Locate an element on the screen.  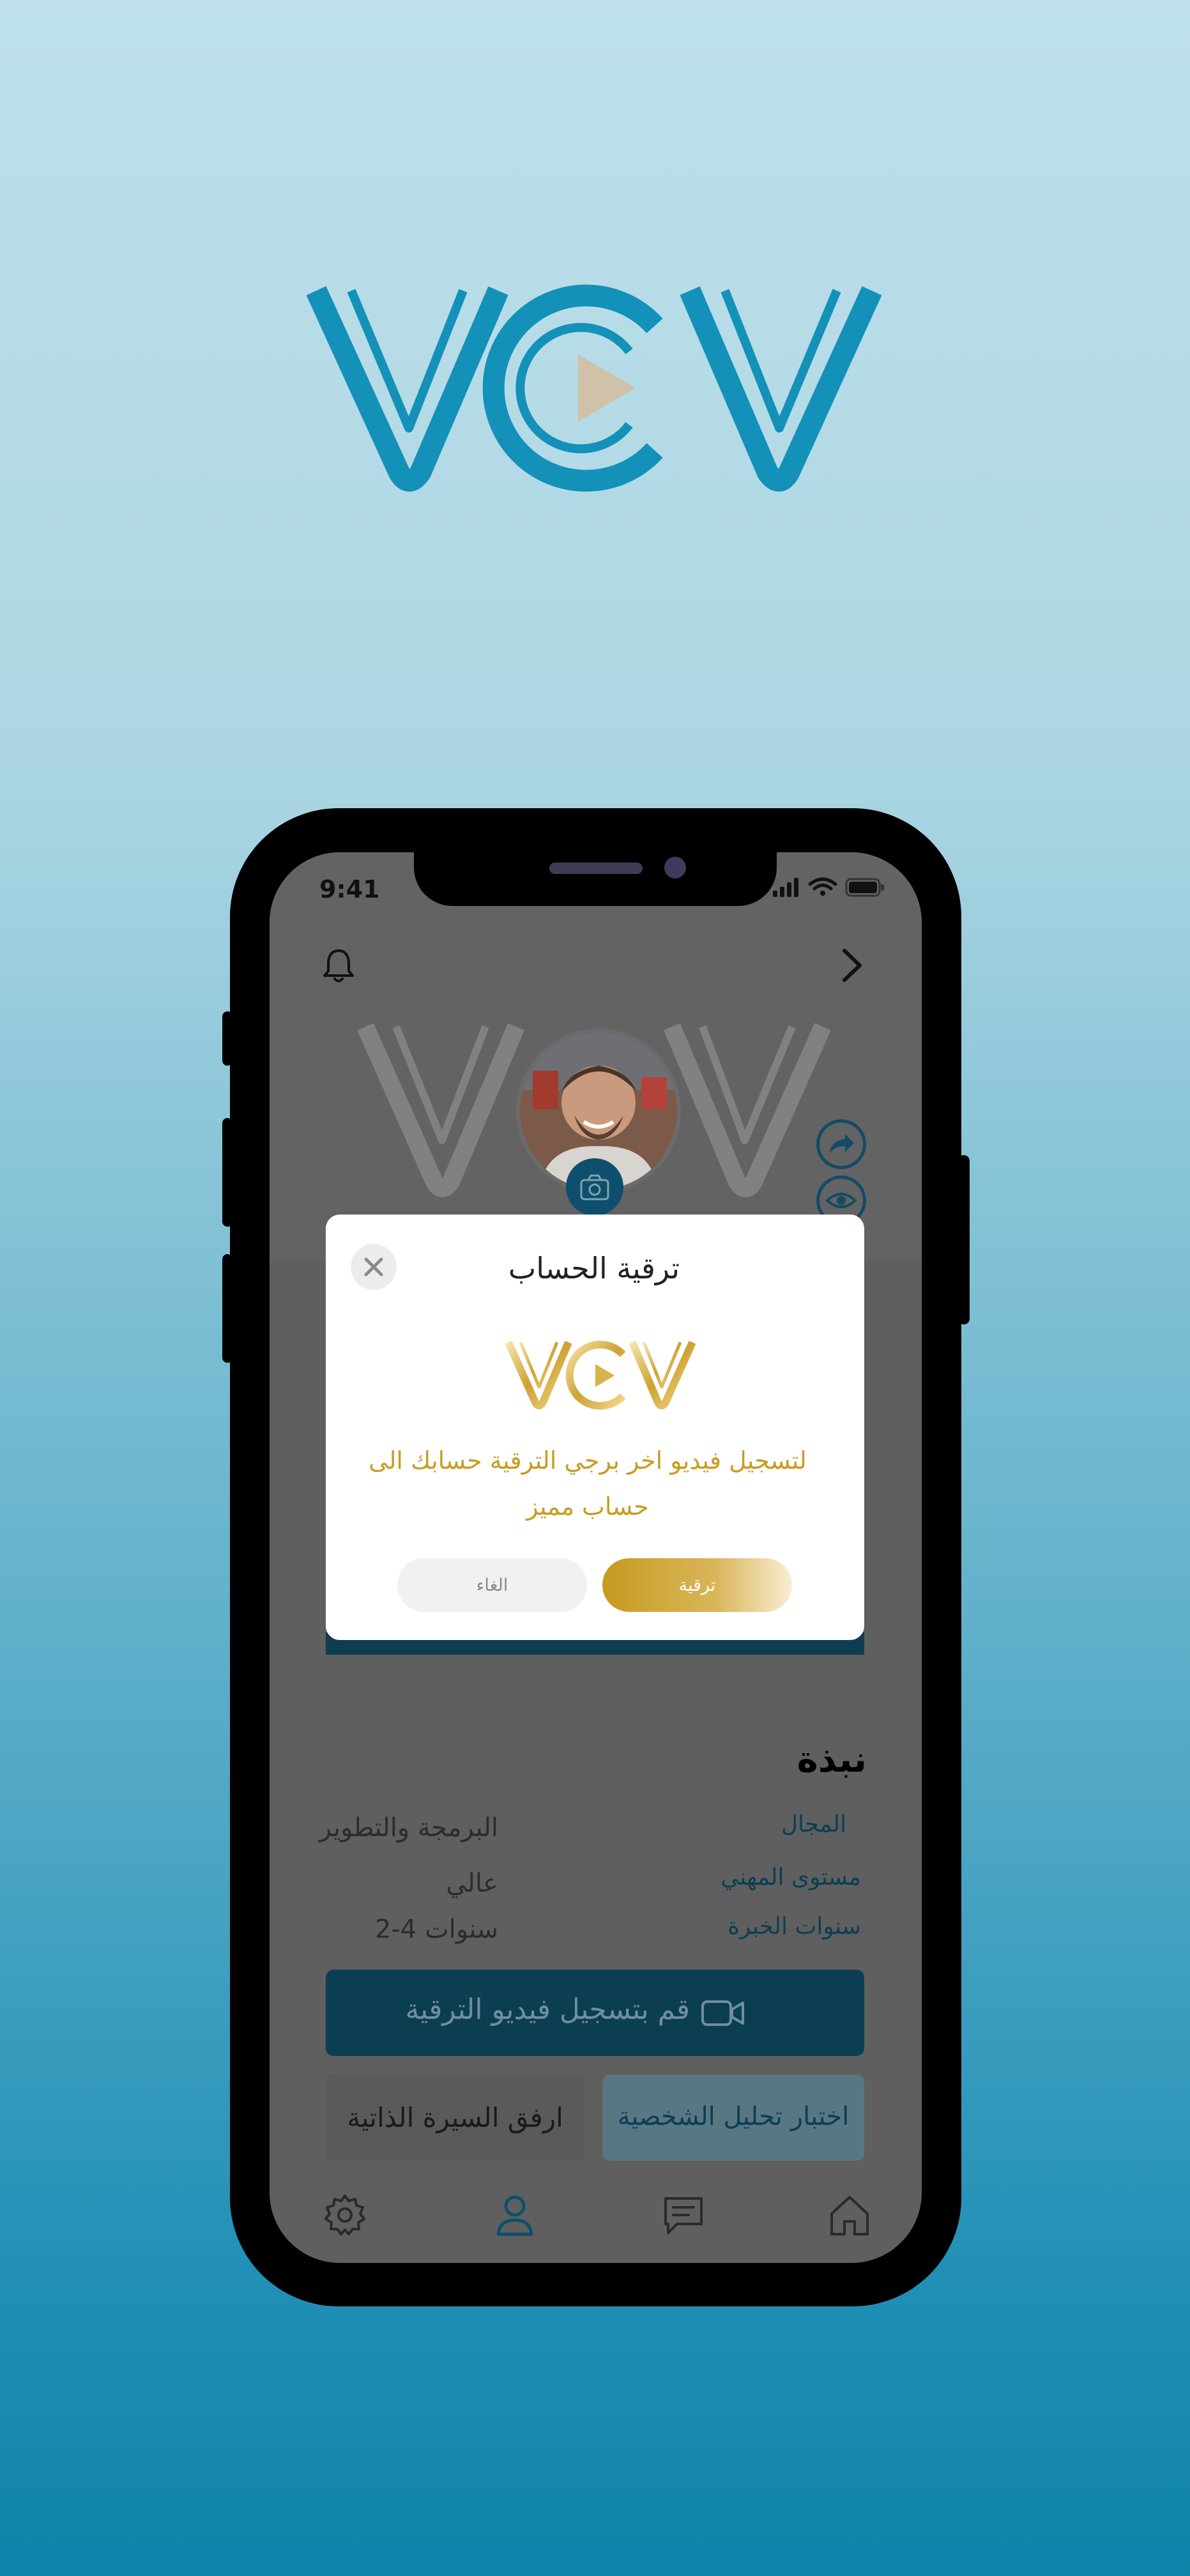
user-icon is located at coordinates (514, 2215).